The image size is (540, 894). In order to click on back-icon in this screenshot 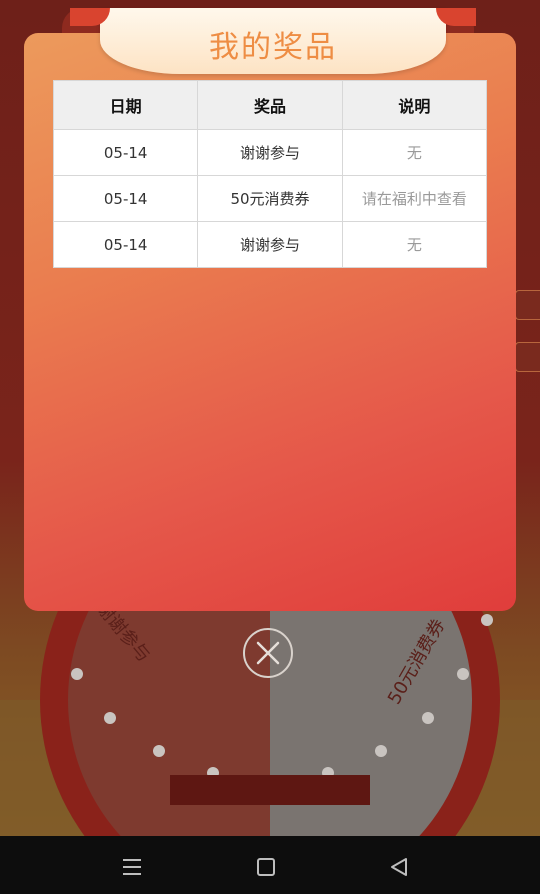, I will do `click(399, 867)`.